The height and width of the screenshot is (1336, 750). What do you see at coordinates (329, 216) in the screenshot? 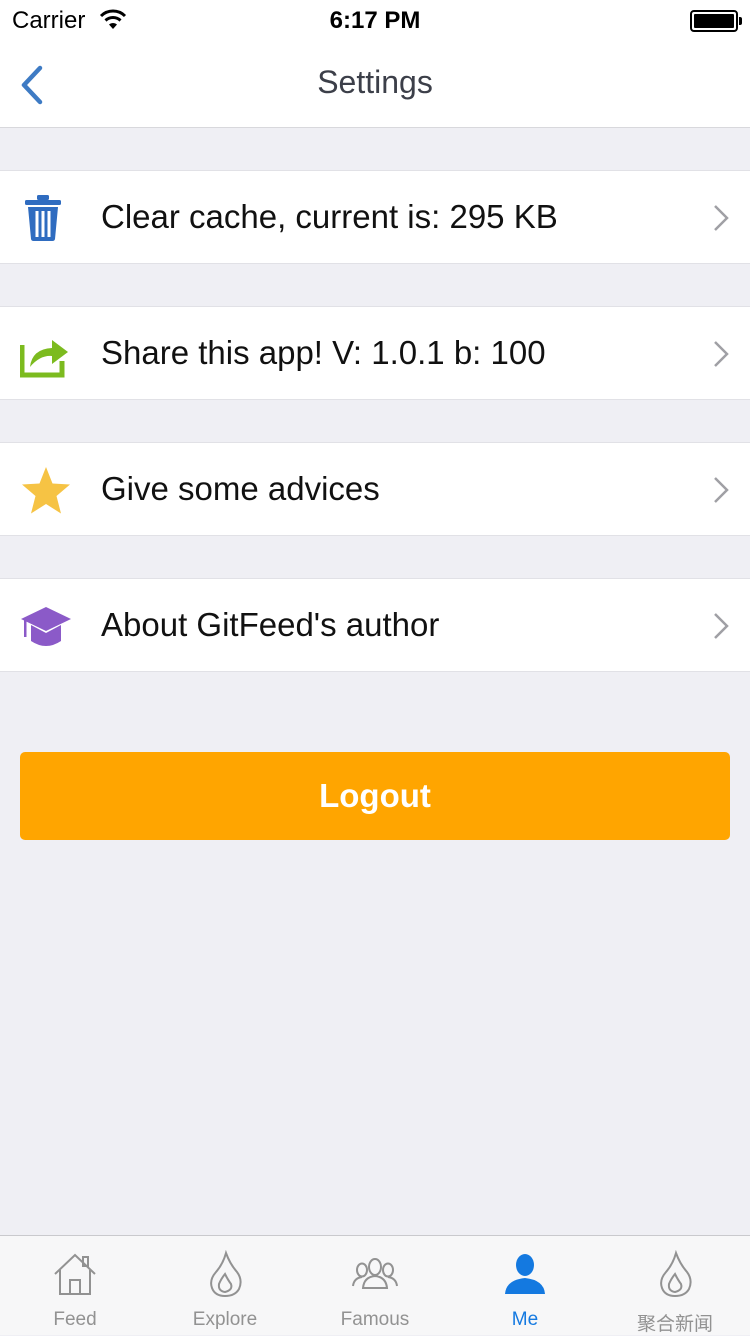
I see `clear-cache-label: Clear cache, current is: 295 KB` at bounding box center [329, 216].